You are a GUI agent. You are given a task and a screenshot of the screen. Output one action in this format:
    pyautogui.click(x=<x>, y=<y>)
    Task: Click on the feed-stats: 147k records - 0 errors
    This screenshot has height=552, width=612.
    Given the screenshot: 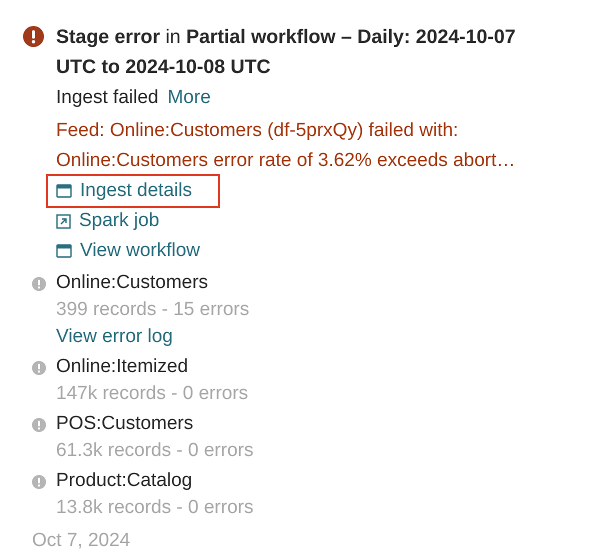 What is the action you would take?
    pyautogui.click(x=152, y=394)
    